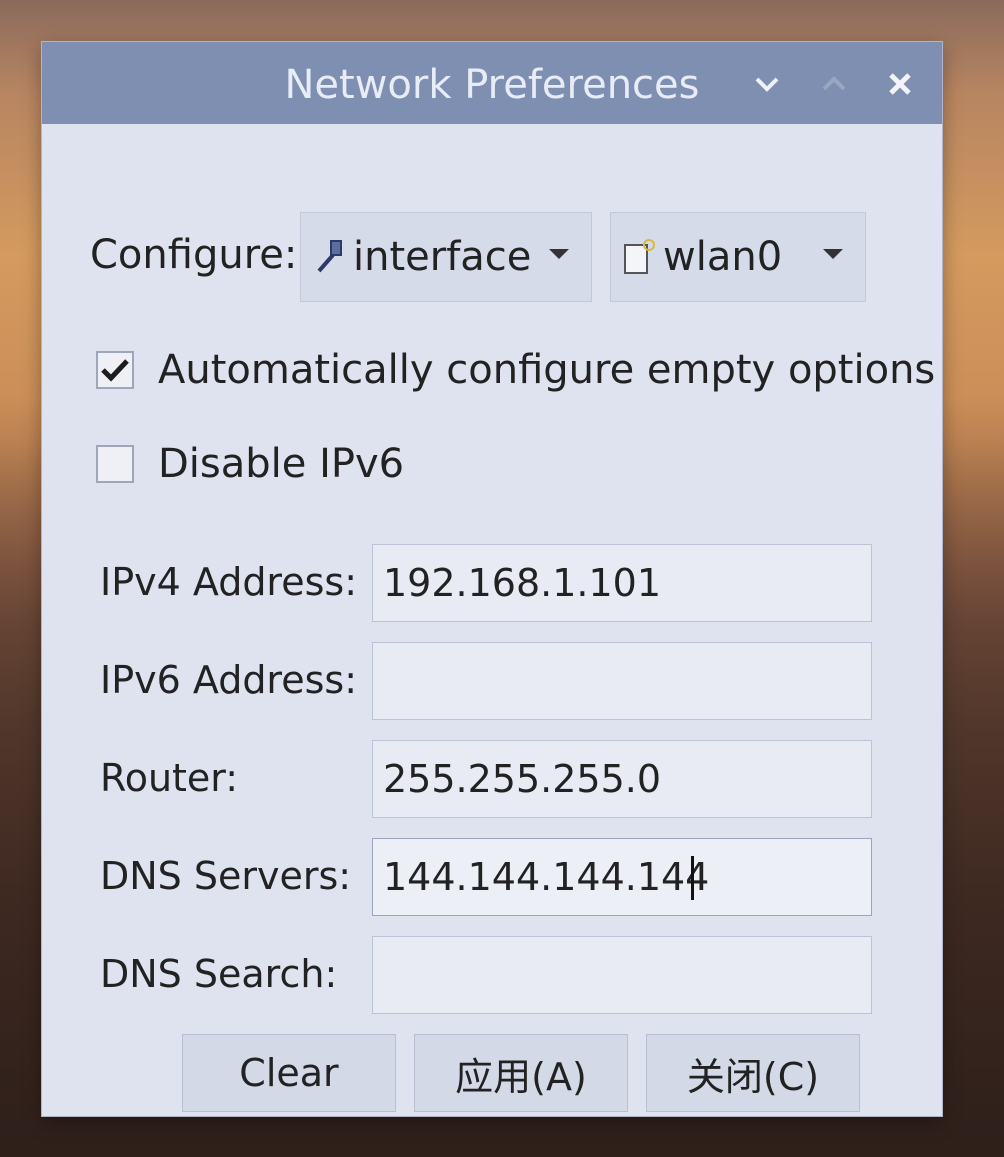 This screenshot has height=1157, width=1004. I want to click on window-title: Network Preferences, so click(492, 85).